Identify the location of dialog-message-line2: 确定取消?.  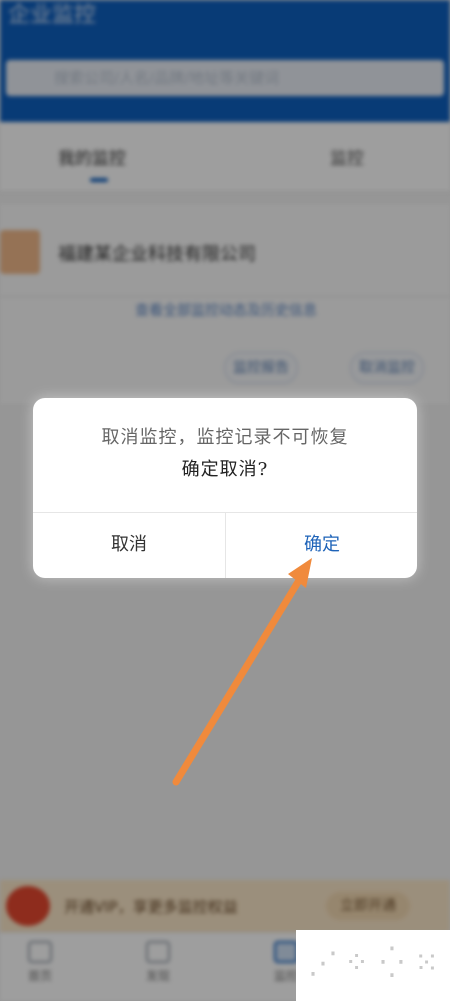
(225, 469).